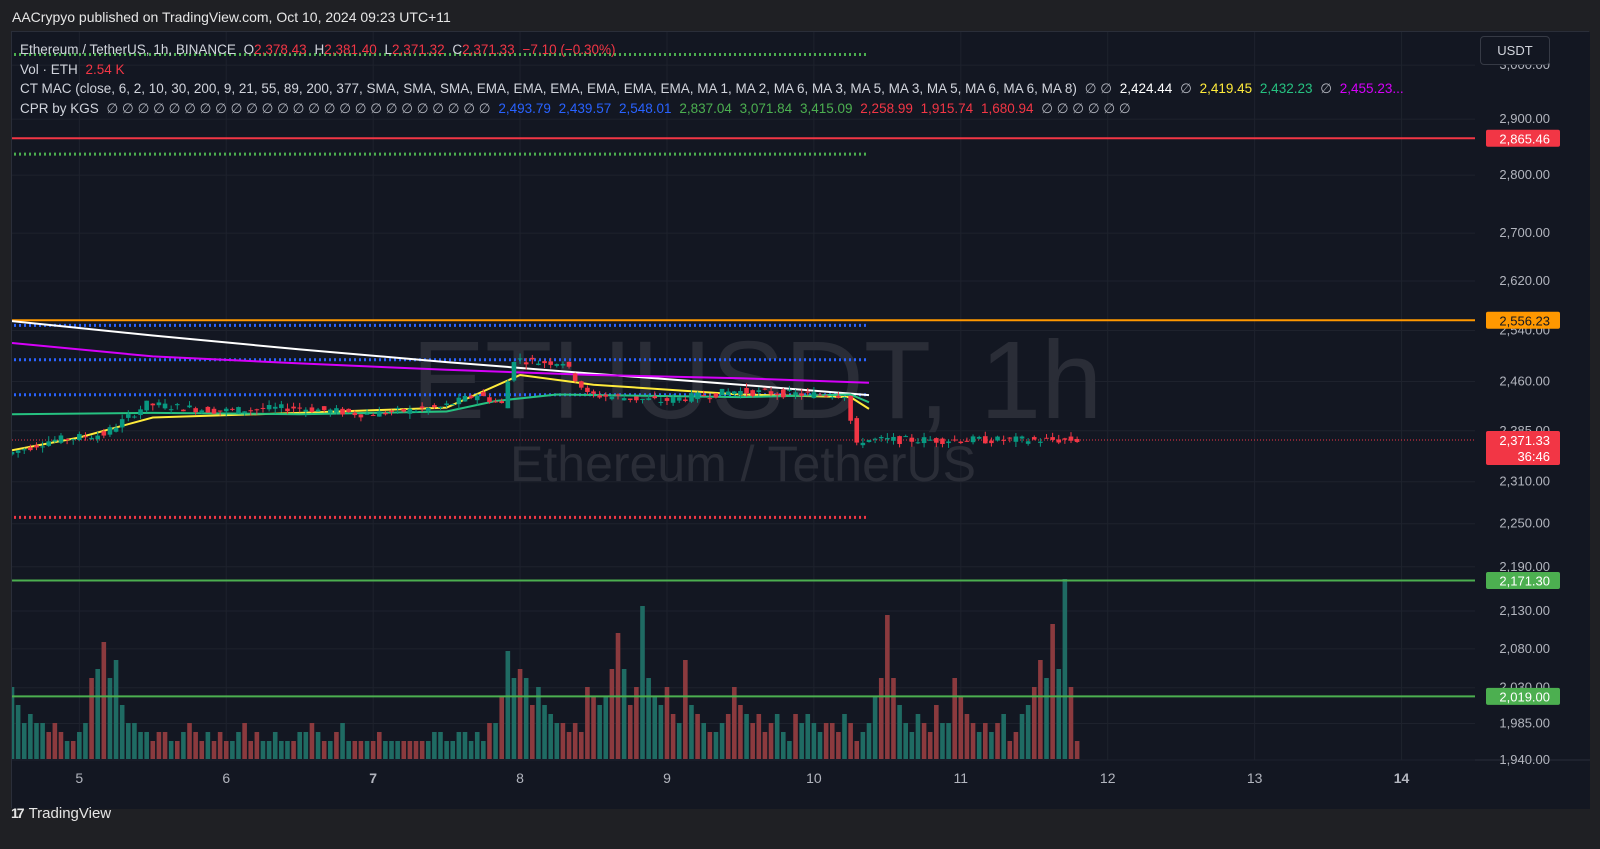  Describe the element at coordinates (714, 70) in the screenshot. I see `legend-volume-row: Vol · ETH 2.54 K` at that location.